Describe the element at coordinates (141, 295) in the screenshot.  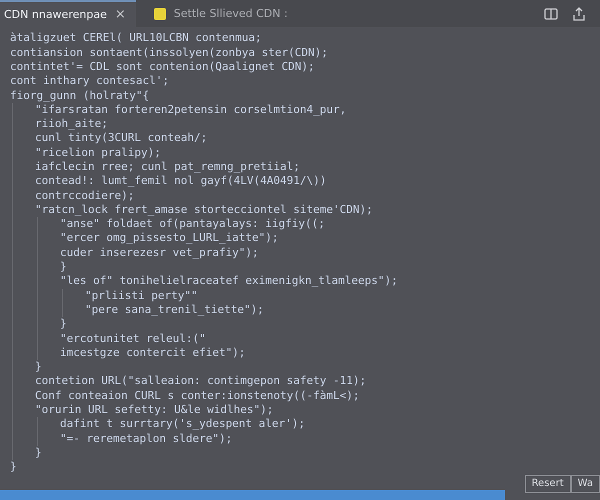
I see `code-line: "prliisti perty""` at that location.